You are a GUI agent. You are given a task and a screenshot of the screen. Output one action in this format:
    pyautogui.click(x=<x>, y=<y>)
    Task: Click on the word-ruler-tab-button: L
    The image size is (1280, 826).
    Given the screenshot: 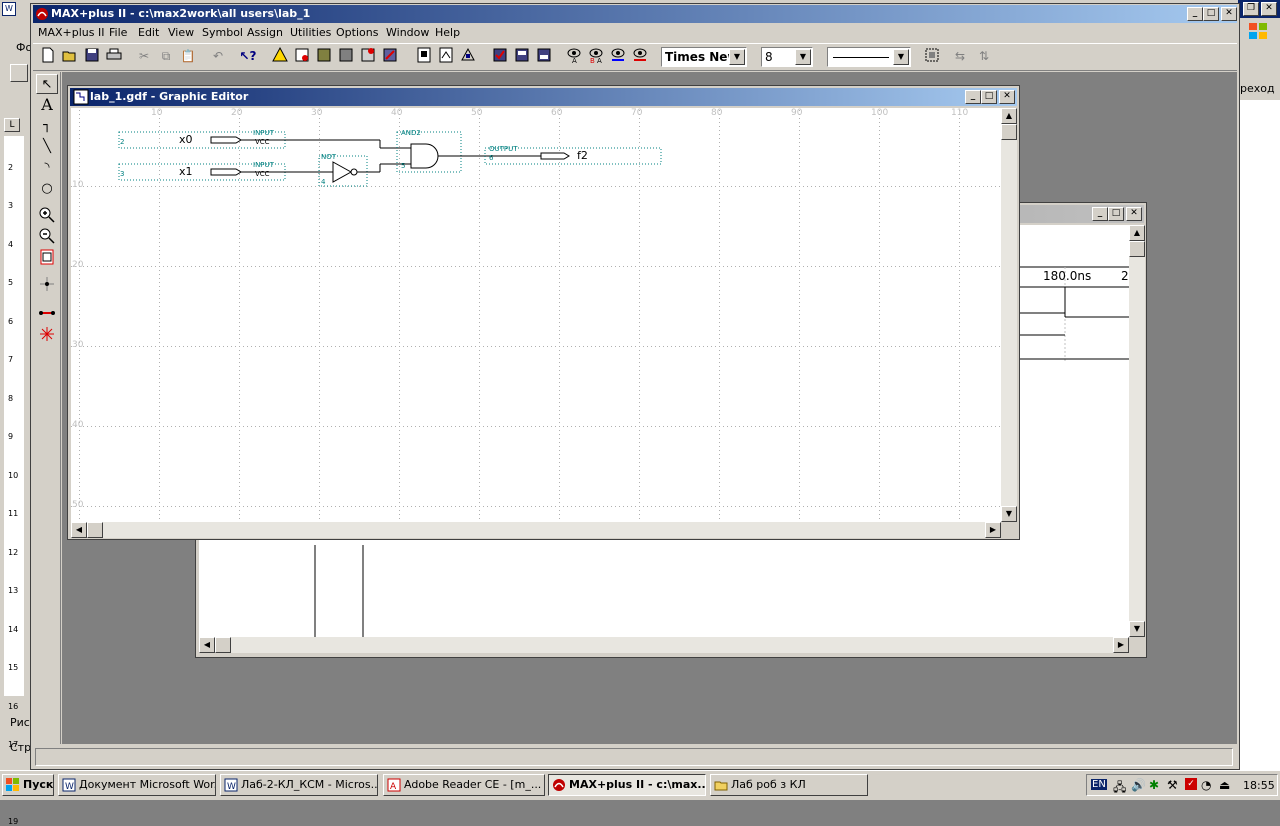 What is the action you would take?
    pyautogui.click(x=12, y=125)
    